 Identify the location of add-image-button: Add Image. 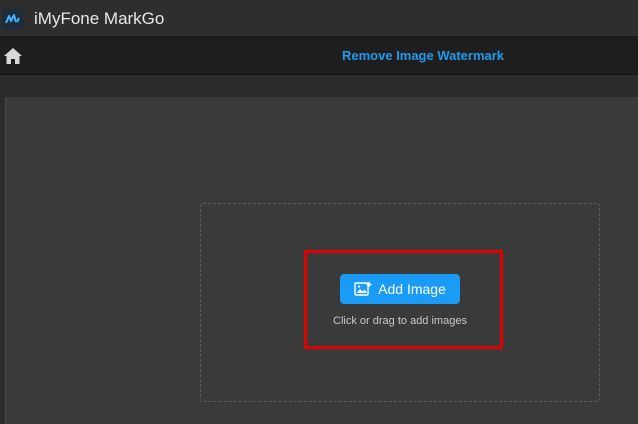
(400, 289).